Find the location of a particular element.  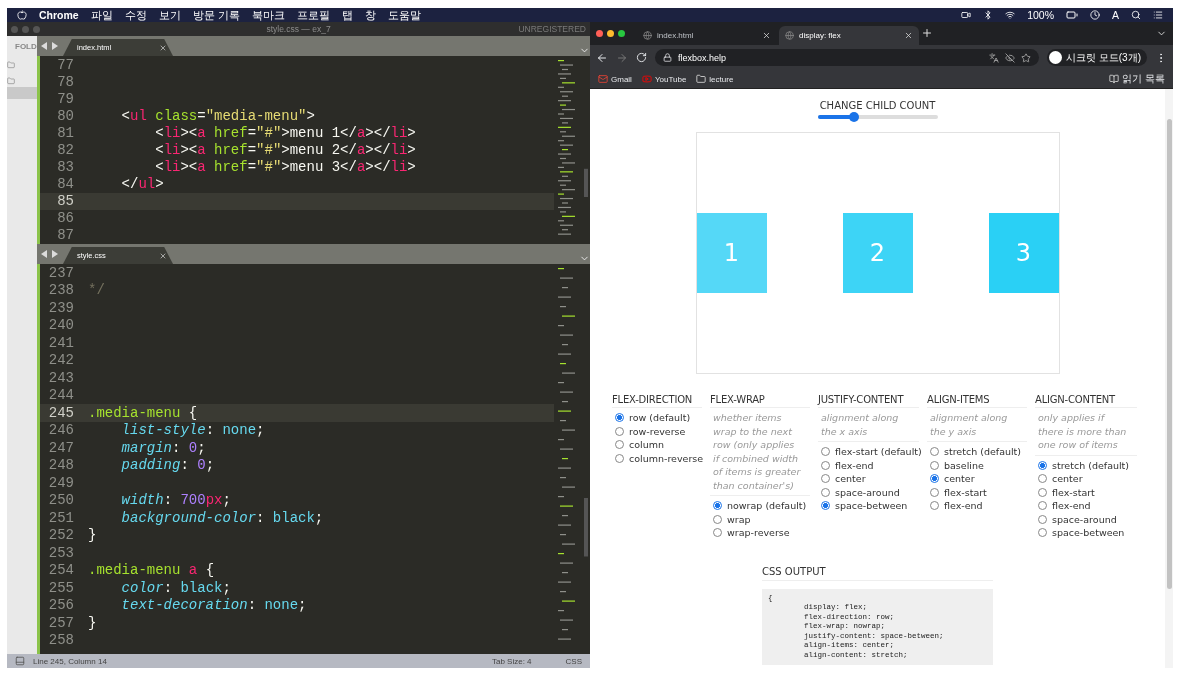

line-number: 251 is located at coordinates (61, 517).